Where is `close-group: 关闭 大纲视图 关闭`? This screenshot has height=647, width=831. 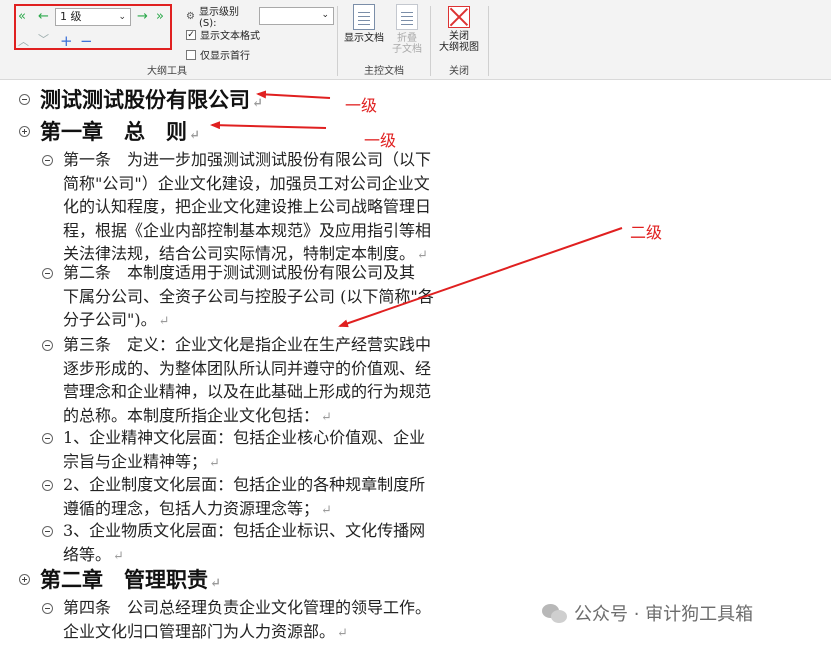 close-group: 关闭 大纲视图 关闭 is located at coordinates (459, 40).